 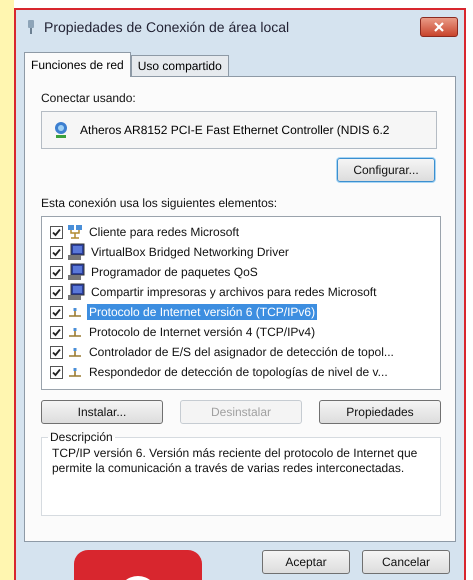 I want to click on network-icon, so click(x=75, y=232).